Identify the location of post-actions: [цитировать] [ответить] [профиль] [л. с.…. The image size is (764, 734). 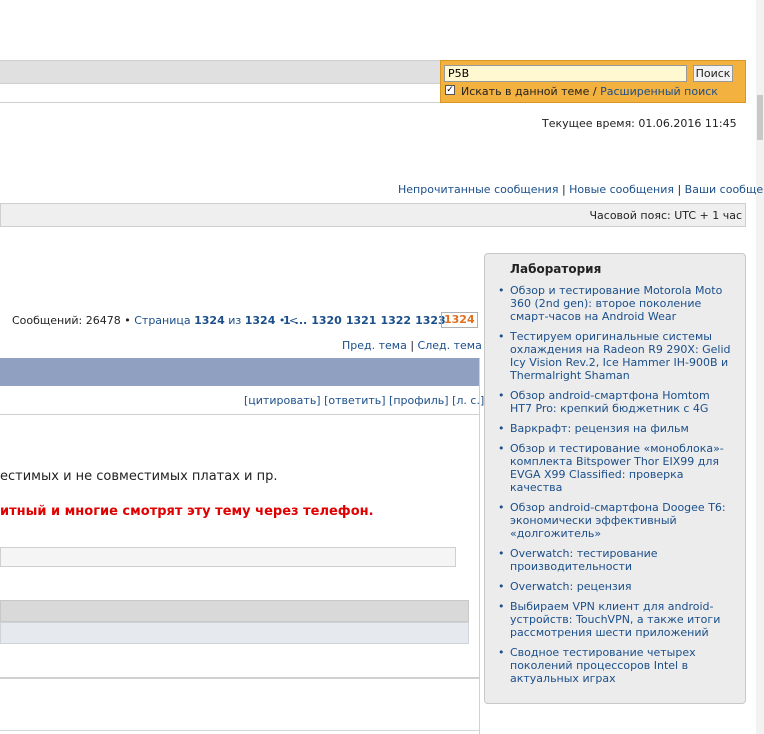
(369, 400).